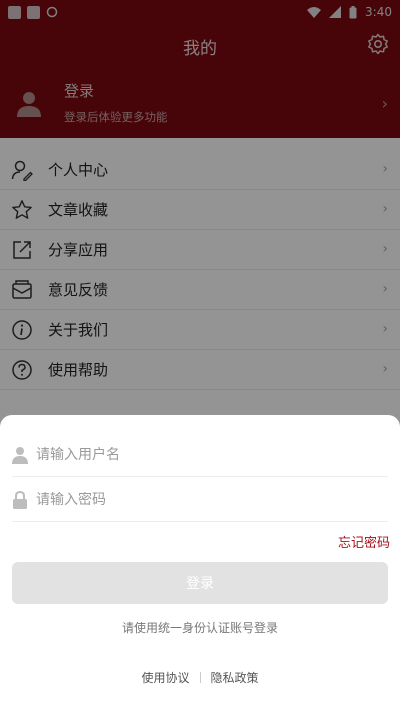  What do you see at coordinates (200, 583) in the screenshot?
I see `login-button: 登录` at bounding box center [200, 583].